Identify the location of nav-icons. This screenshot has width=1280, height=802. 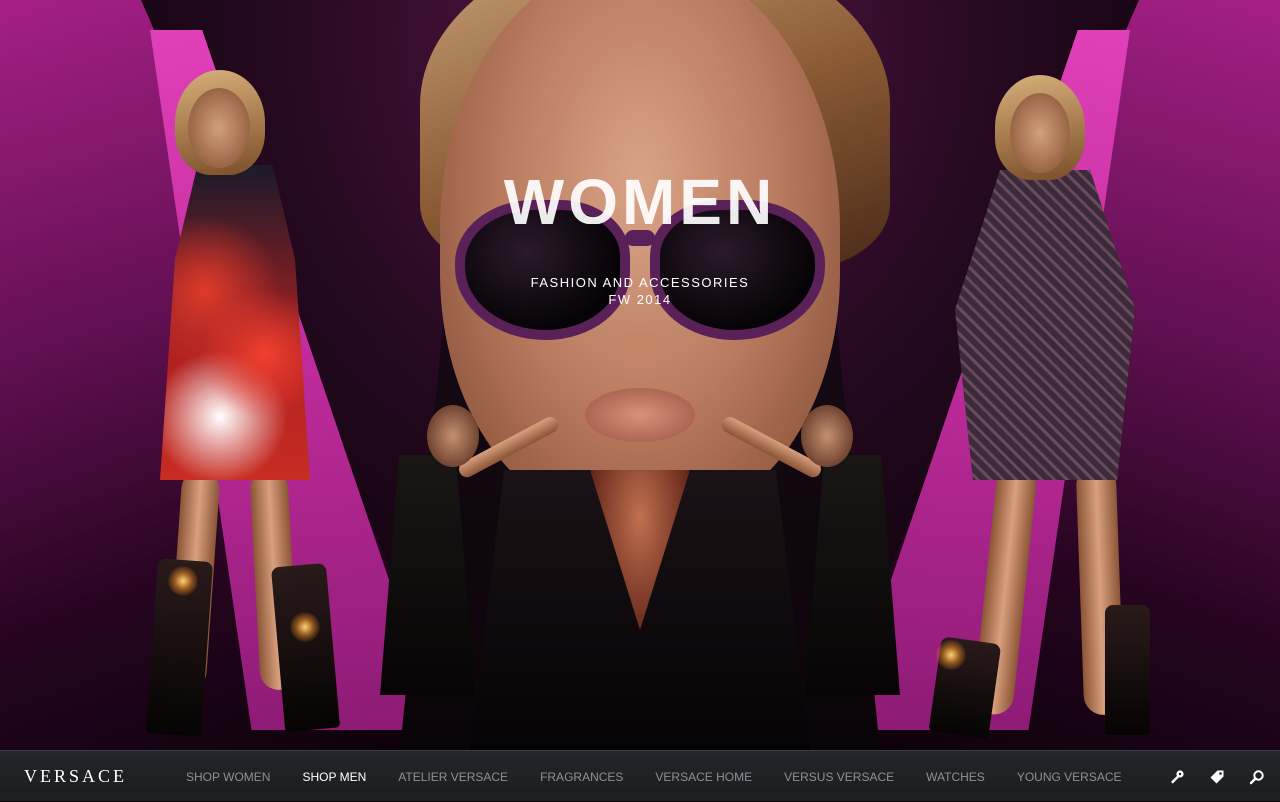
(1217, 776).